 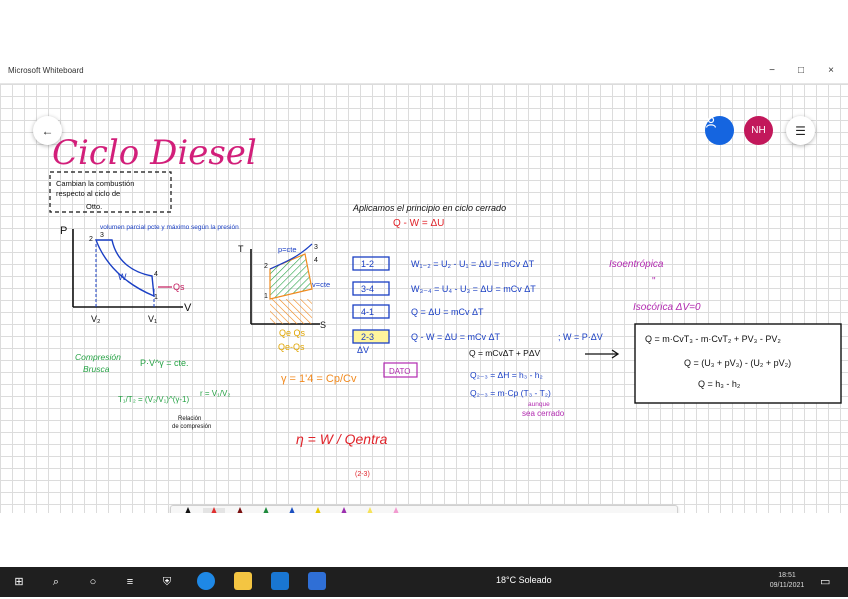 I want to click on clock-time: 18:51, so click(x=787, y=575).